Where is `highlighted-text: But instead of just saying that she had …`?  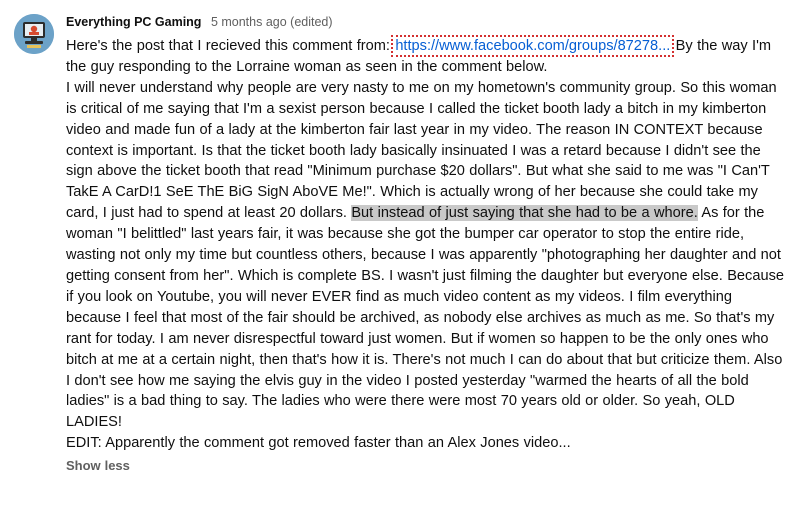
highlighted-text: But instead of just saying that she had … is located at coordinates (524, 213).